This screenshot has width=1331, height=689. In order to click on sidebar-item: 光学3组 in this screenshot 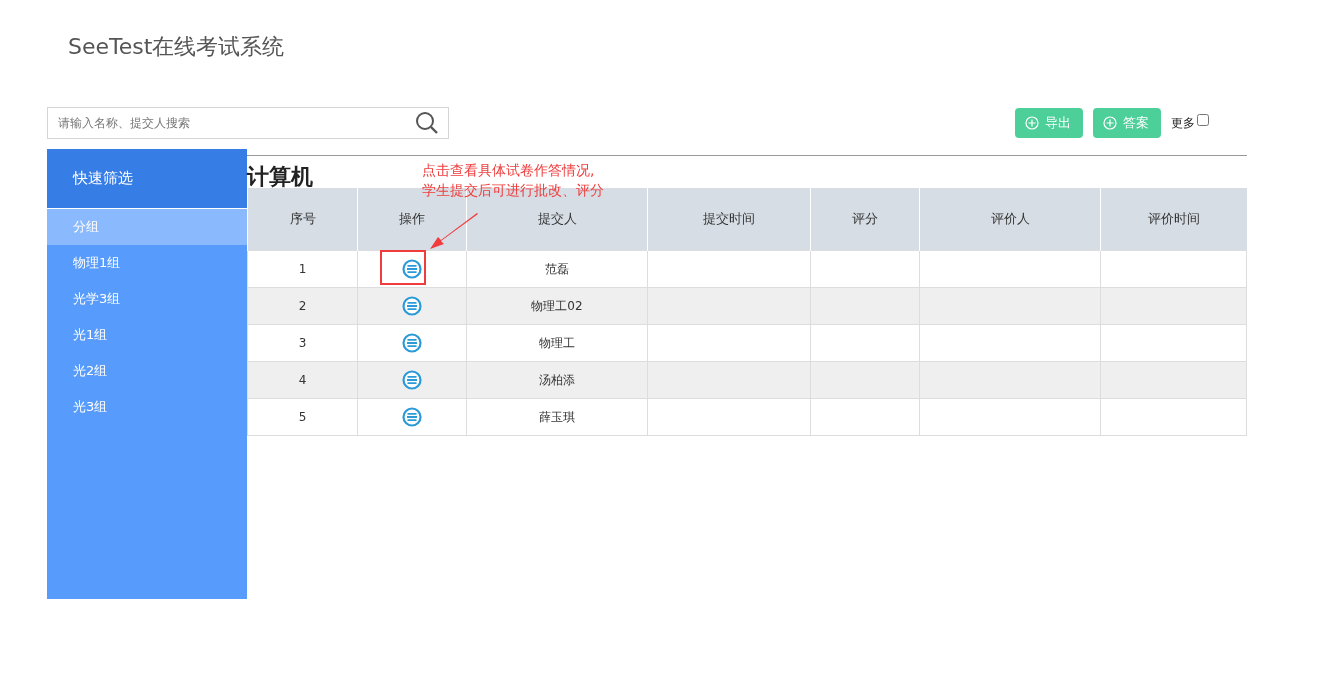, I will do `click(147, 299)`.